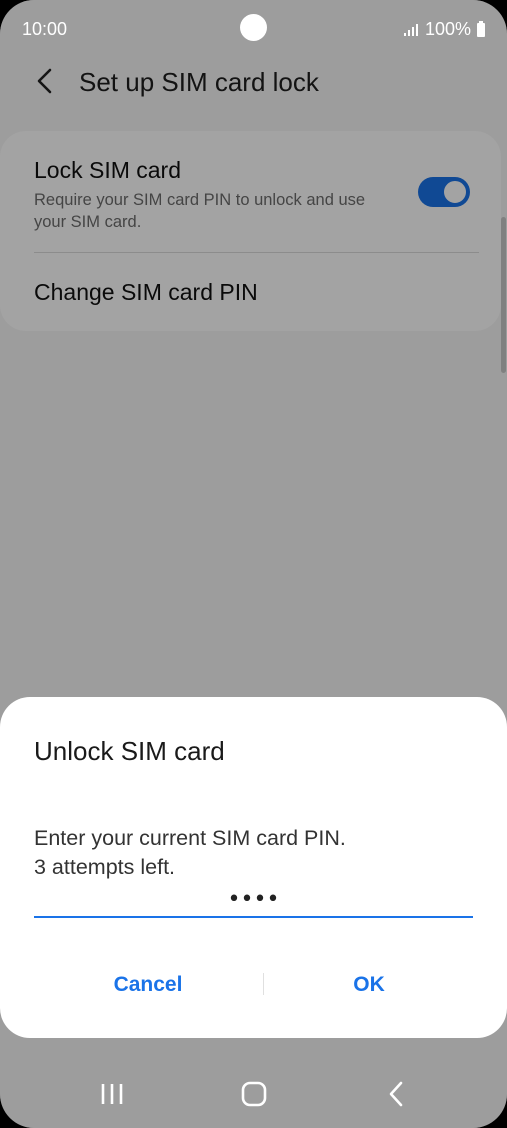 This screenshot has width=507, height=1128. Describe the element at coordinates (129, 751) in the screenshot. I see `dialog-title: Unlock SIM card` at that location.